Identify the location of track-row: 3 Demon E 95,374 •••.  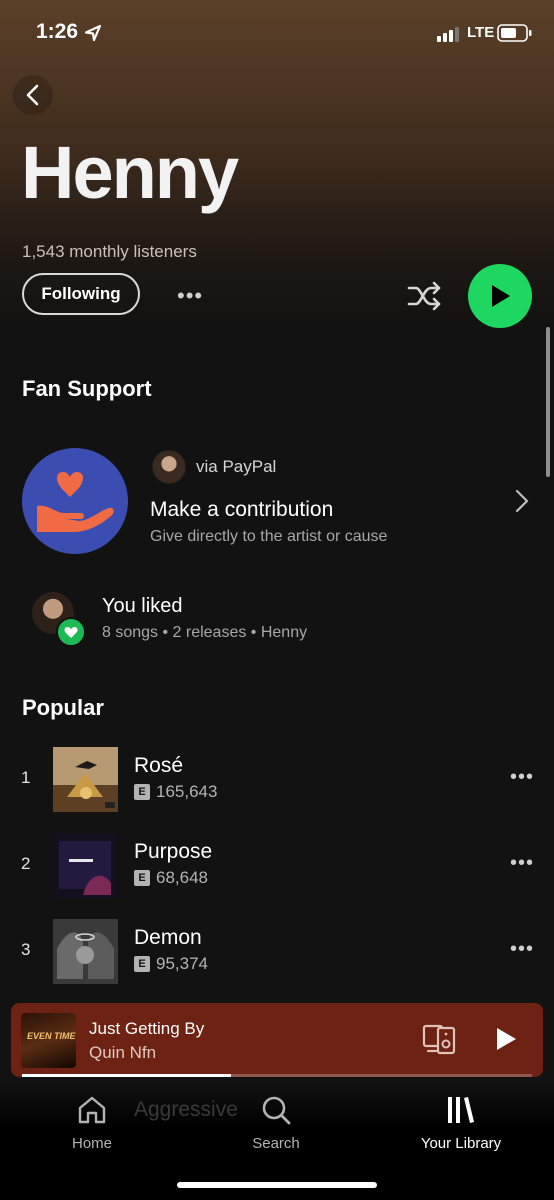
(277, 951).